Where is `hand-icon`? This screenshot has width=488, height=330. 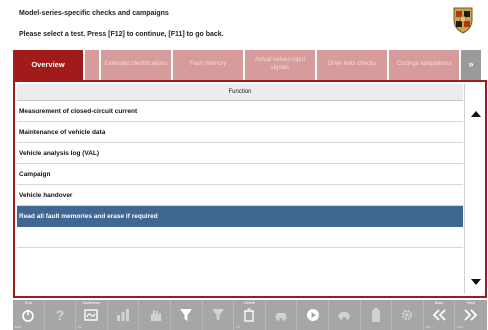
hand-icon is located at coordinates (155, 315).